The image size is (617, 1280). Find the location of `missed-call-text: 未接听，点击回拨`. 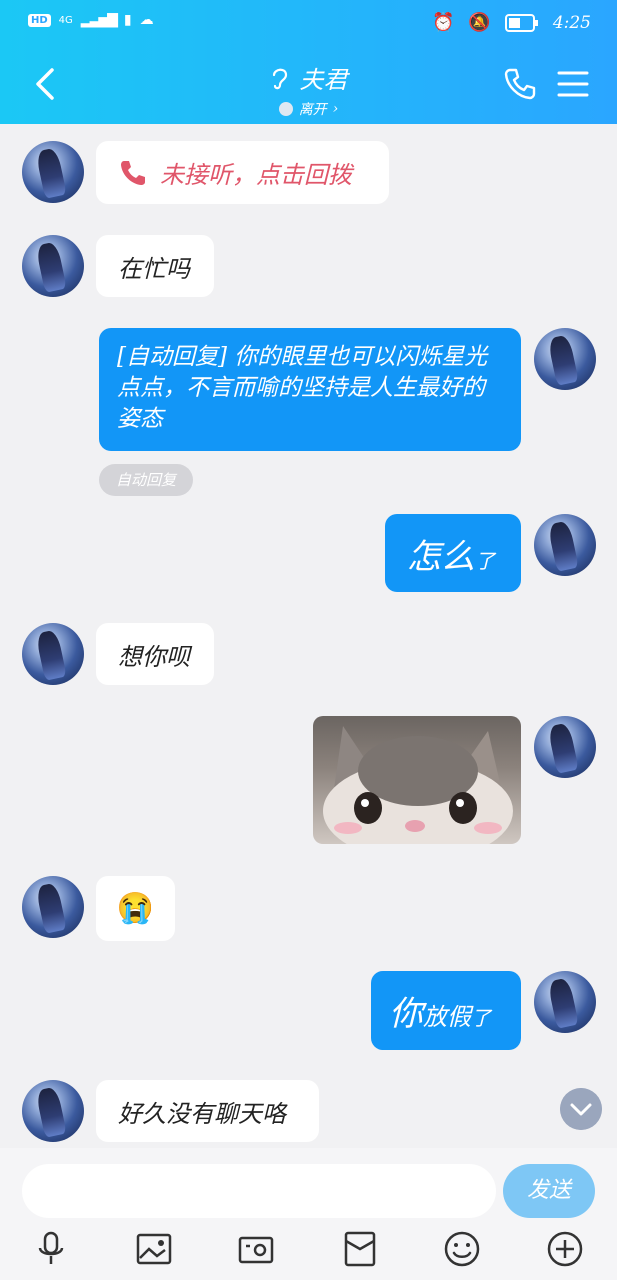

missed-call-text: 未接听，点击回拨 is located at coordinates (256, 175).